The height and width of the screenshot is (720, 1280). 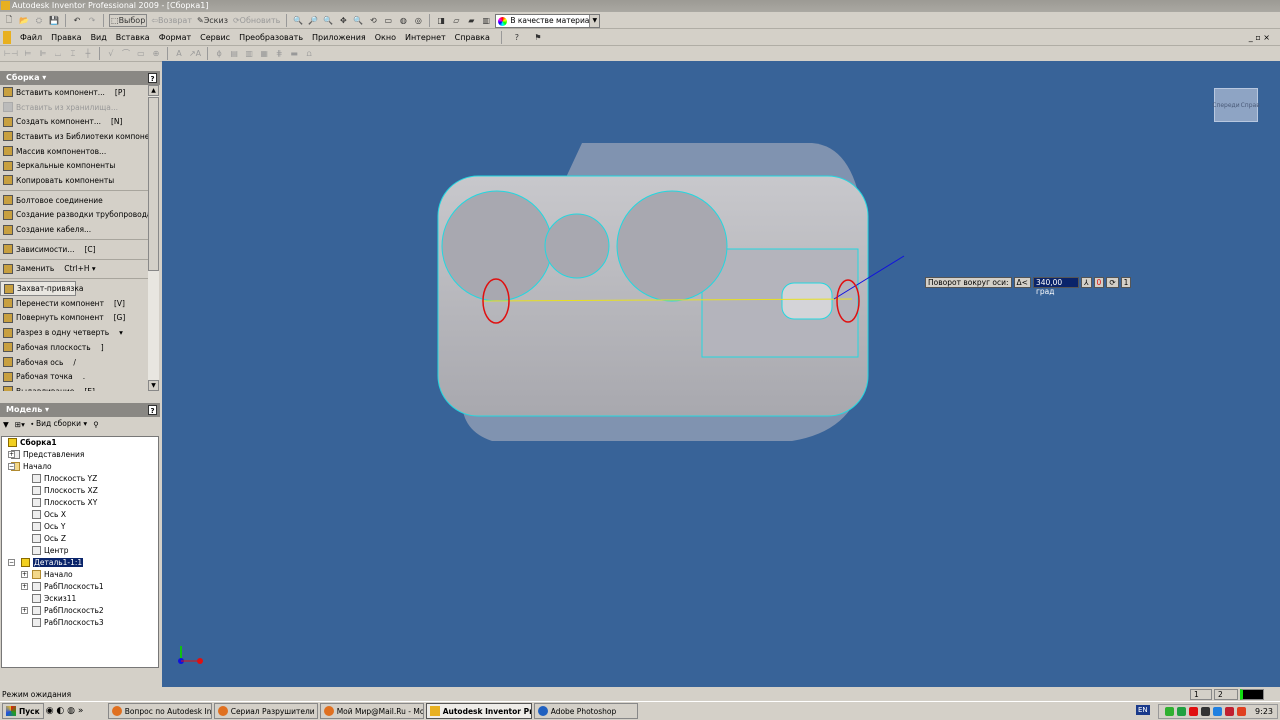 What do you see at coordinates (68, 622) in the screenshot?
I see `tree-node: РабПлоскость3` at bounding box center [68, 622].